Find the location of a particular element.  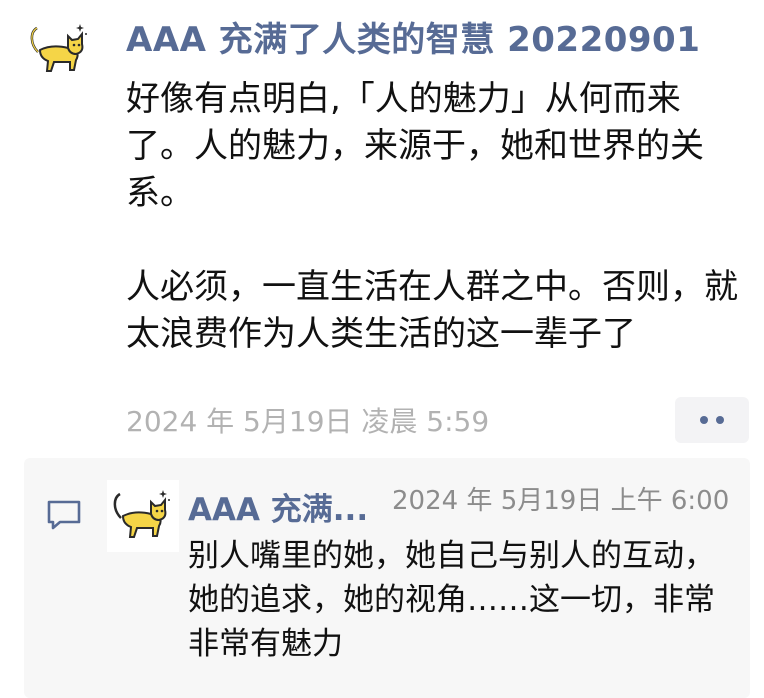

commenter-avatar is located at coordinates (143, 516).